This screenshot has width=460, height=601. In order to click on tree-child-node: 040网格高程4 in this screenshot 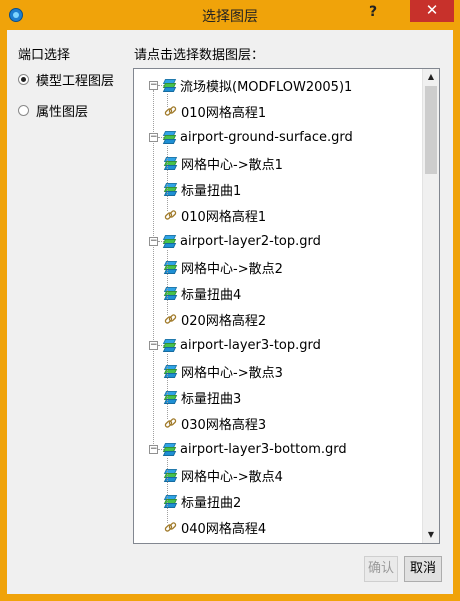, I will do `click(215, 527)`.